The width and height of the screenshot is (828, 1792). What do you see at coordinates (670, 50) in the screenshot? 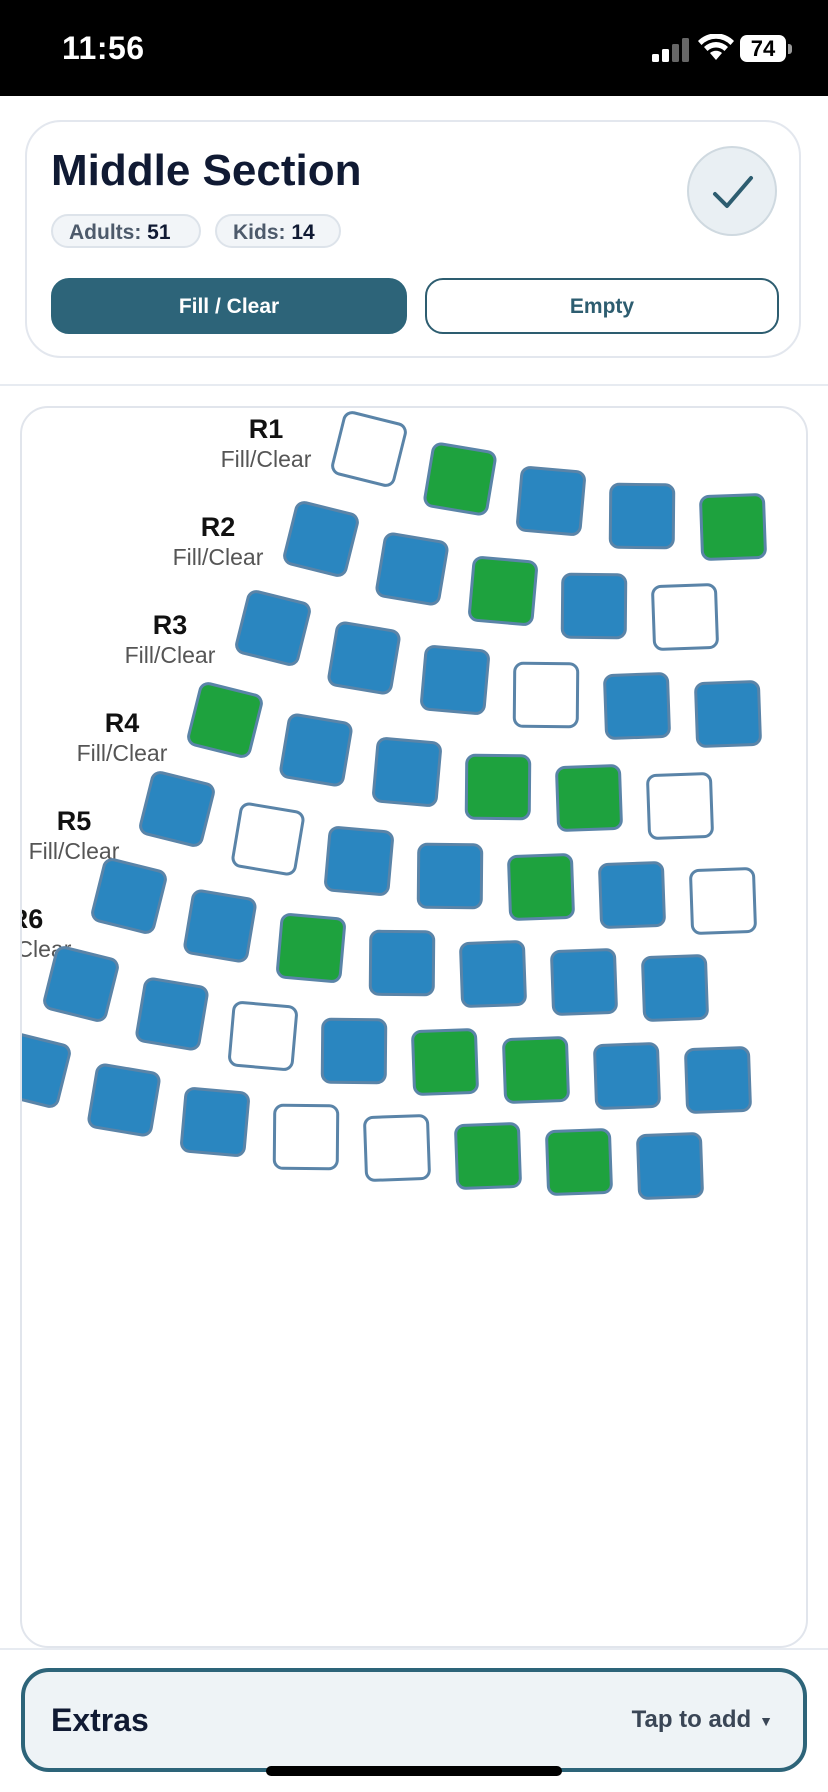
I see `cellular-signal-icon` at bounding box center [670, 50].